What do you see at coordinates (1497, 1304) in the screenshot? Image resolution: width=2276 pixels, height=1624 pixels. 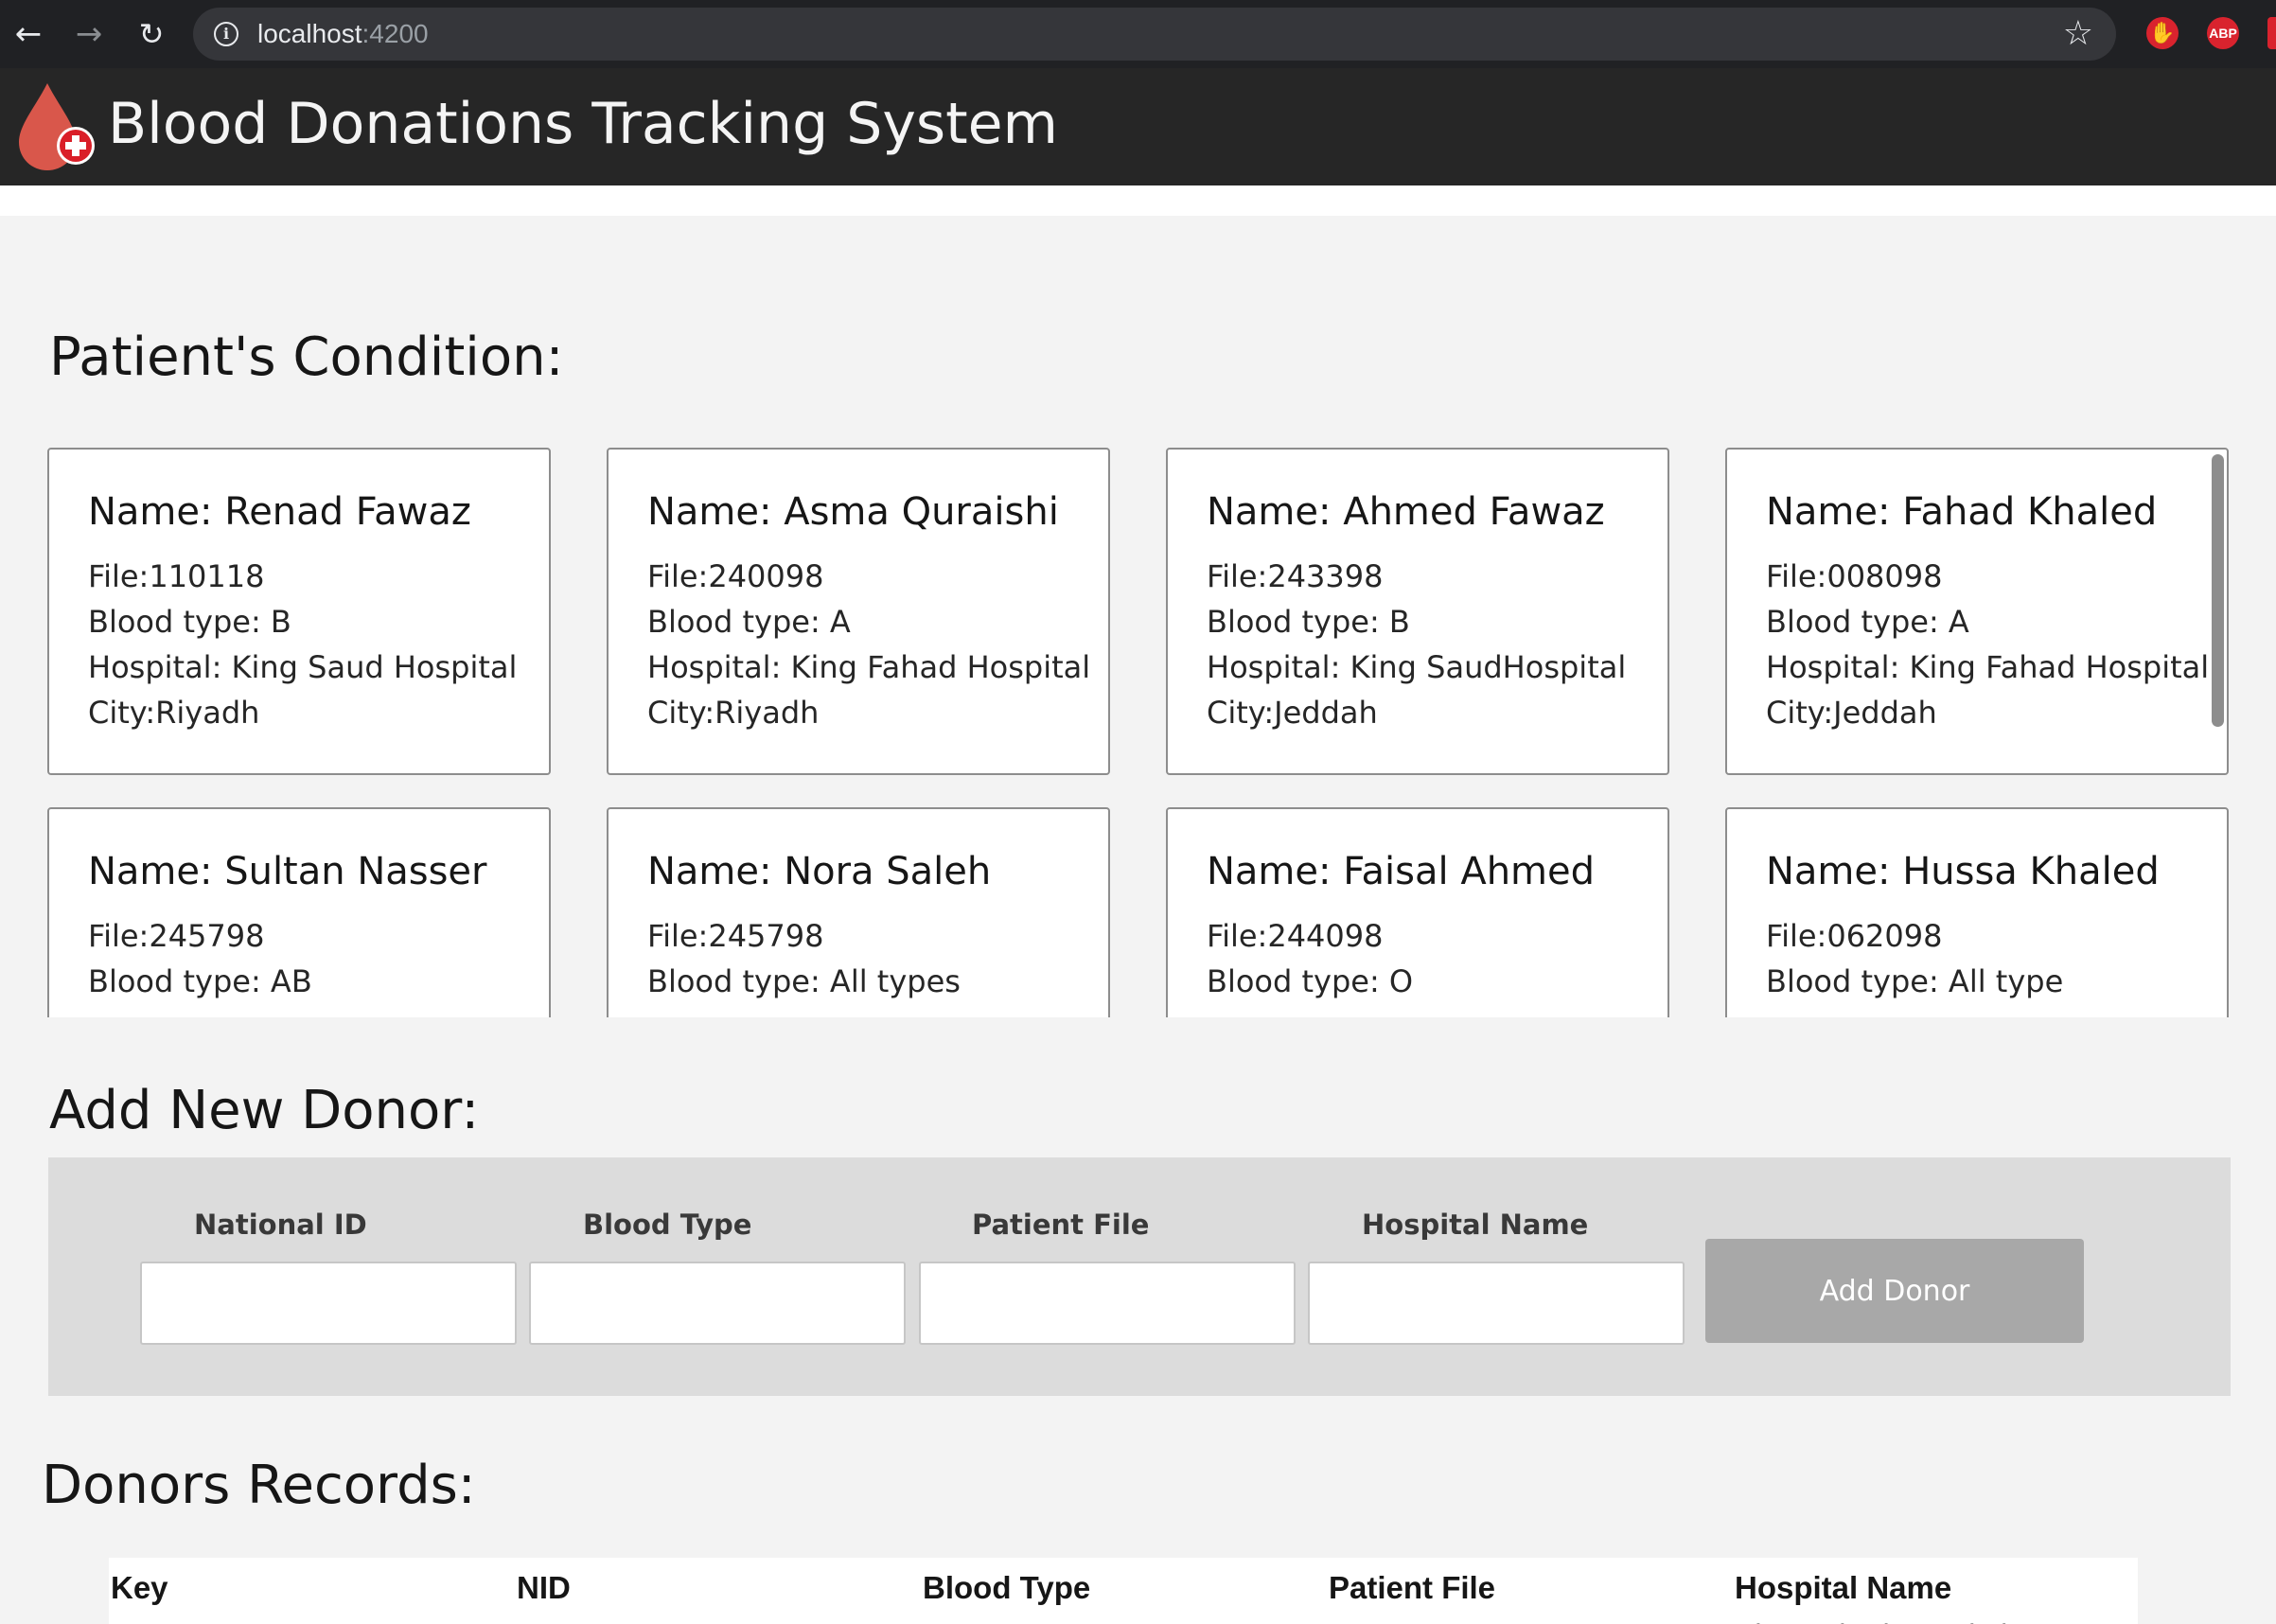 I see `hospital-name-input` at bounding box center [1497, 1304].